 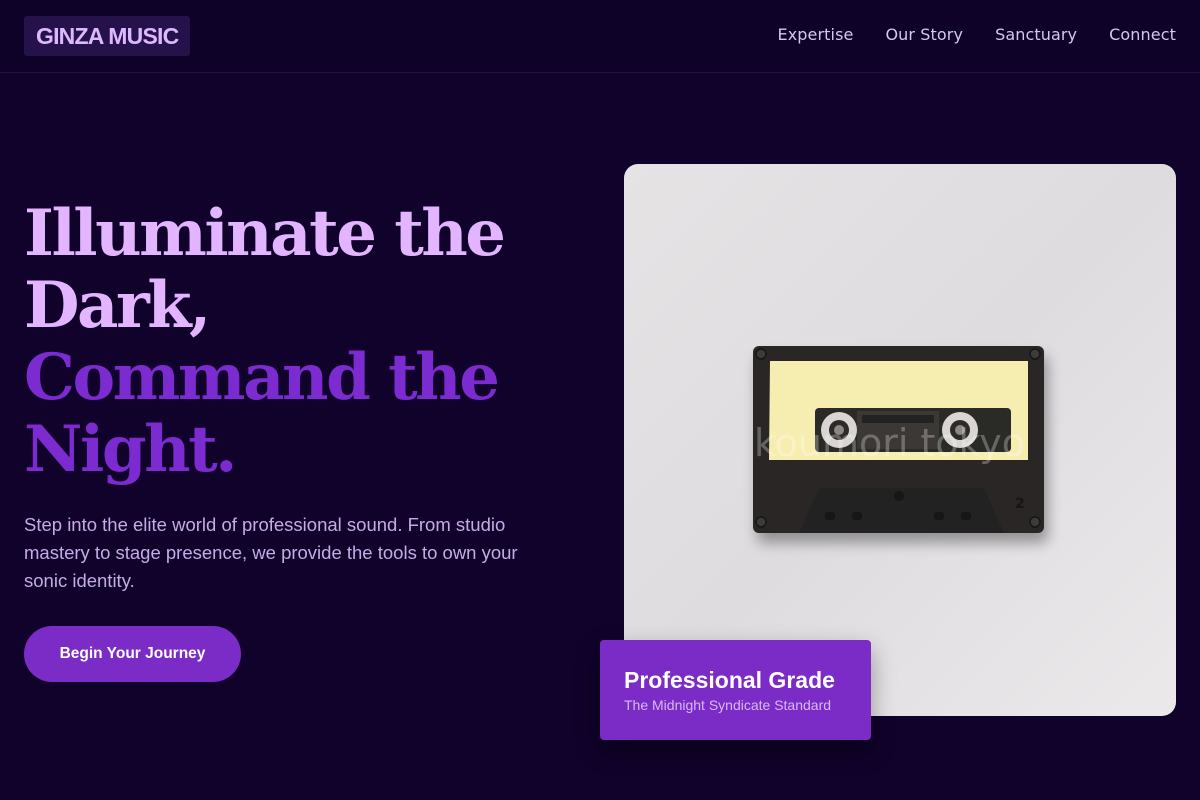 I want to click on cassette-illustration: 2 koumori tokyo, so click(x=898, y=439).